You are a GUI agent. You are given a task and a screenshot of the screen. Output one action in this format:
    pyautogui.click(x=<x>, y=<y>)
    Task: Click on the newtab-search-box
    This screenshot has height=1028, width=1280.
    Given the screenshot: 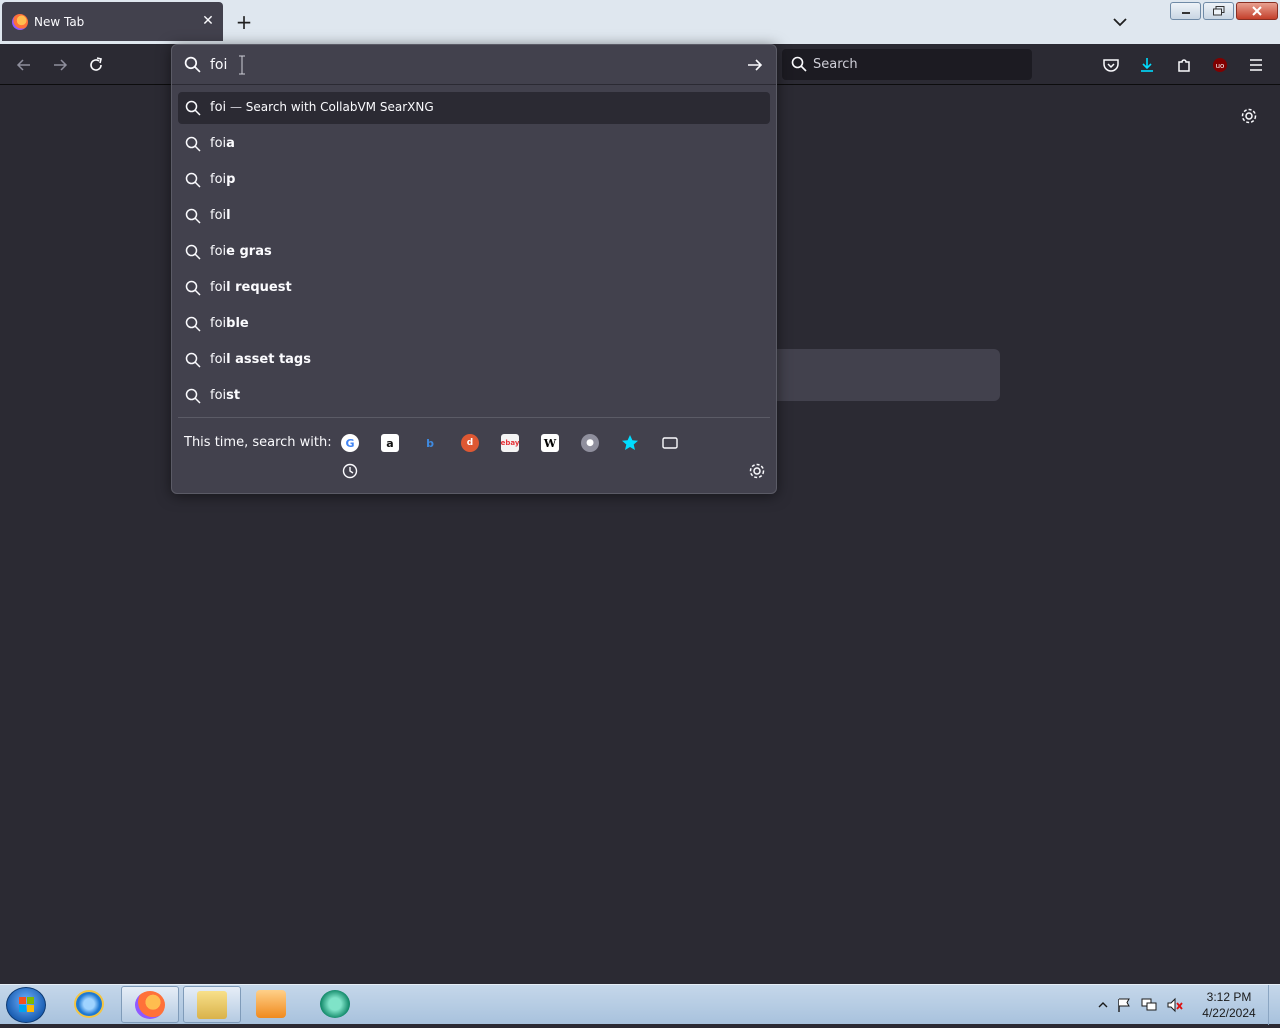 What is the action you would take?
    pyautogui.click(x=885, y=375)
    